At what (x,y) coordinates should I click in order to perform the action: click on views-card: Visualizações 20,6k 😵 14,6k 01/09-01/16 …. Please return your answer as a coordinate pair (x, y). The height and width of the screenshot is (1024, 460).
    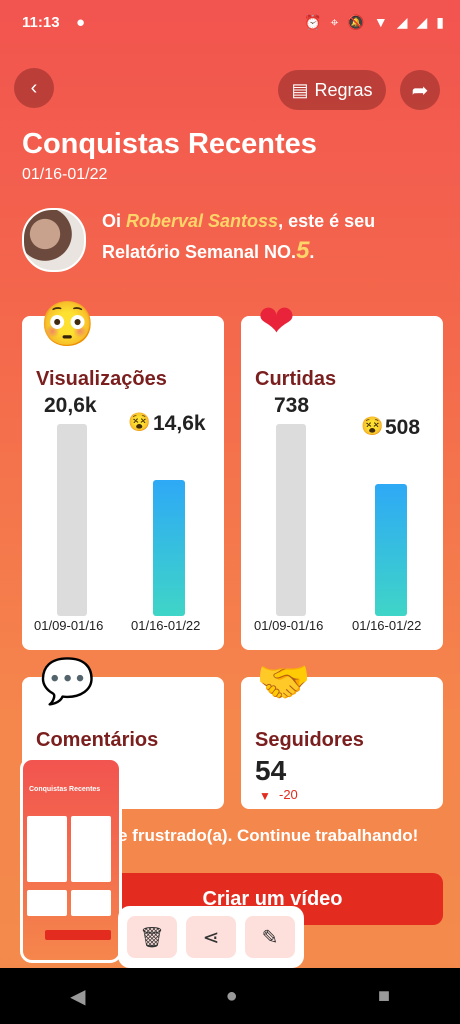
    Looking at the image, I should click on (123, 483).